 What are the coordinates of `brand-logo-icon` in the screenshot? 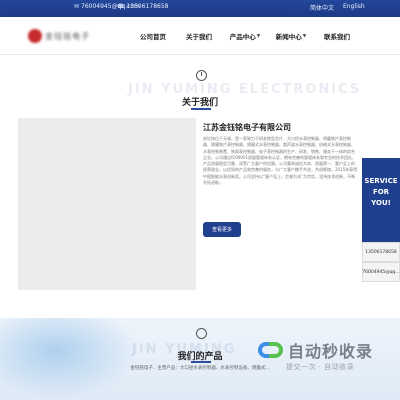 It's located at (271, 350).